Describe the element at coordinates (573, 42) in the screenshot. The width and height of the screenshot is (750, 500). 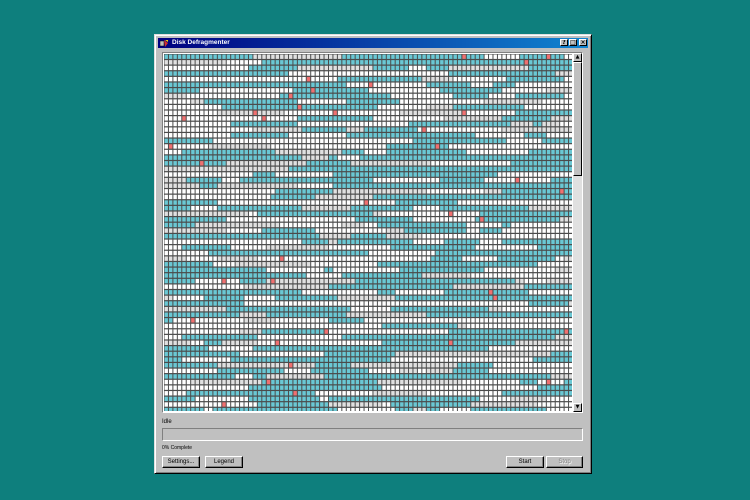
I see `maximize-button: □` at that location.